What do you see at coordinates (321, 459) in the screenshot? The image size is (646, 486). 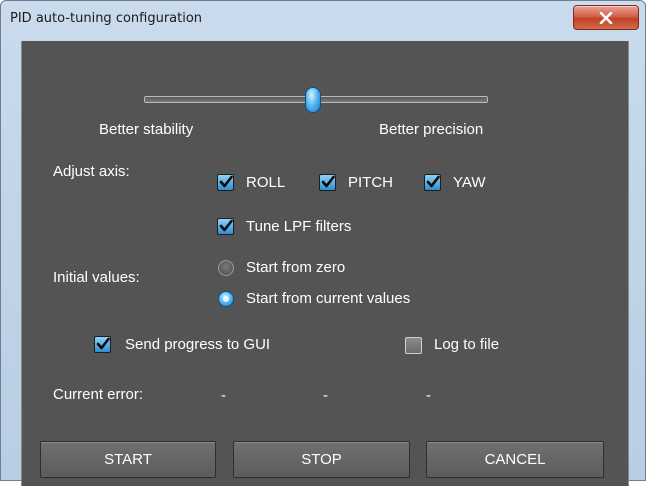 I see `stop-button: STOP` at bounding box center [321, 459].